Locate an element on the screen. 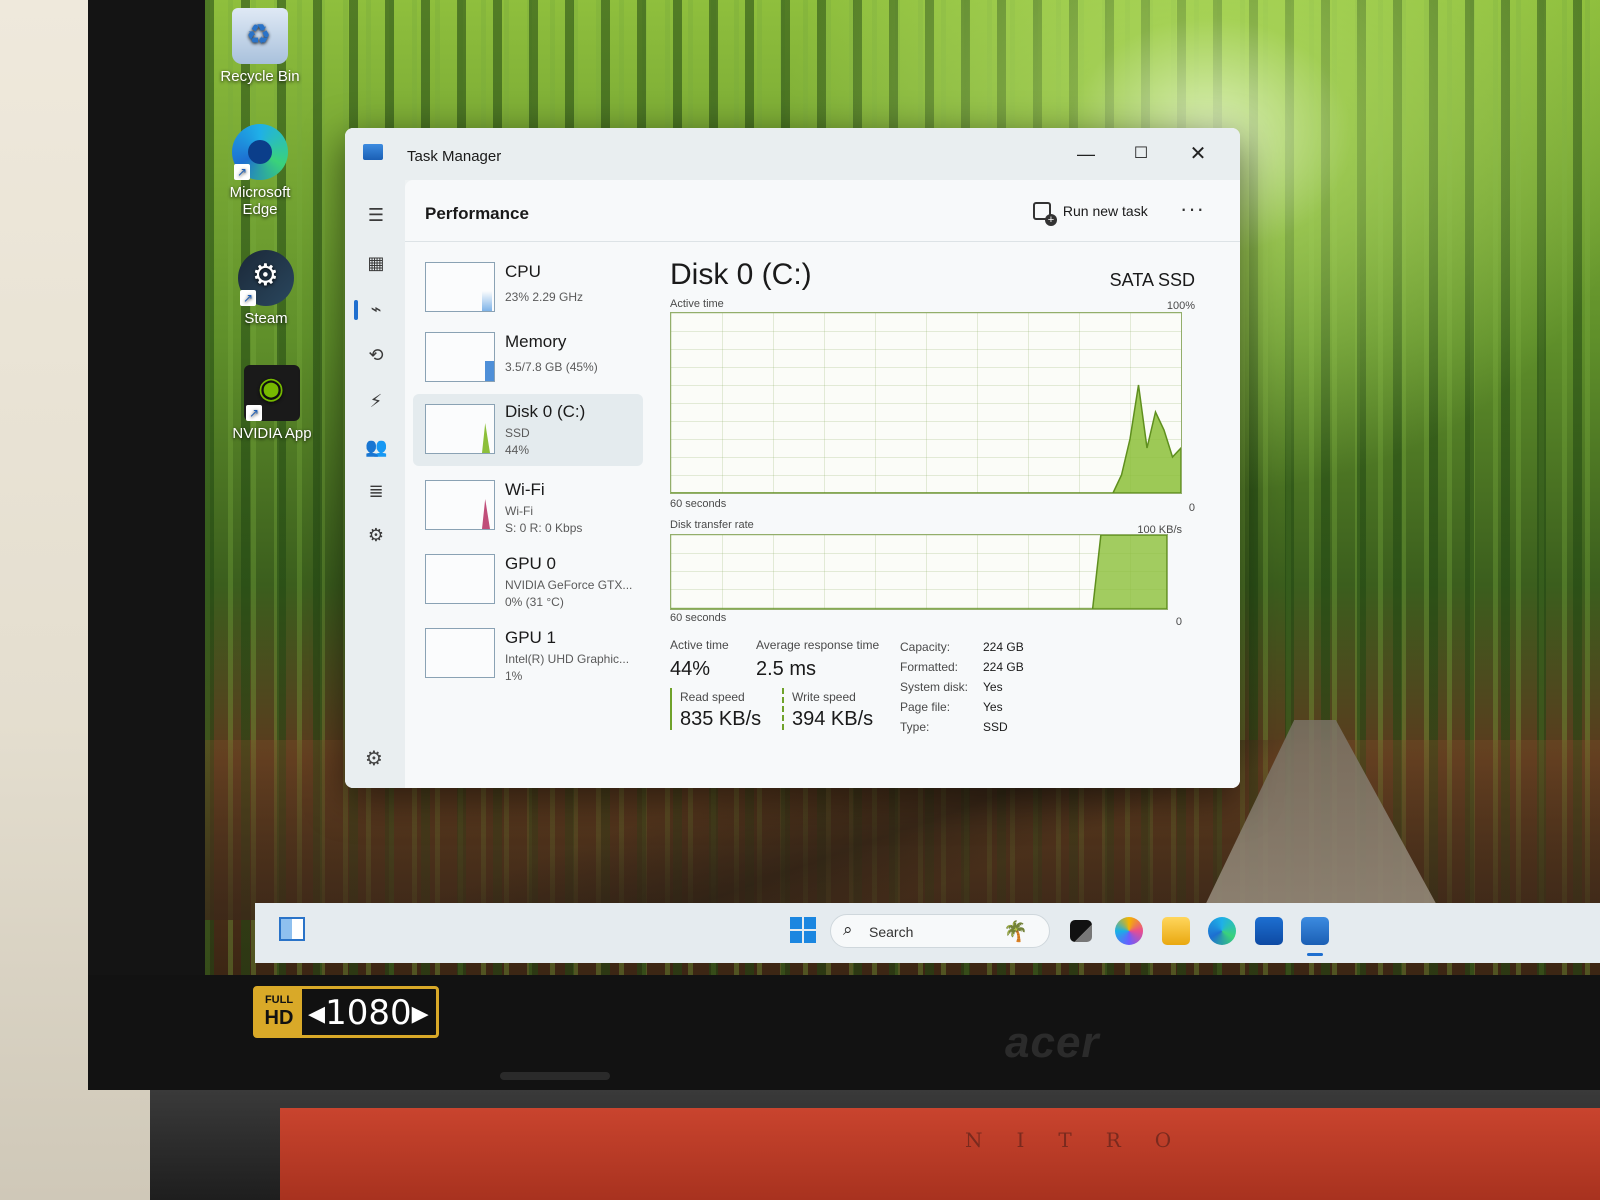 This screenshot has width=1600, height=1200. transfer-rate-series-area is located at coordinates (919, 572).